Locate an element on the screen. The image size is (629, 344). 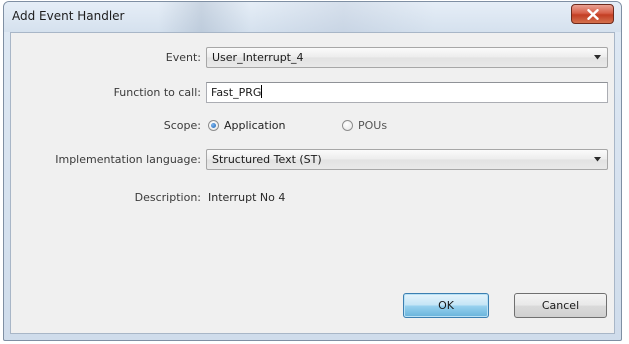
scope-radio-pous: POUs is located at coordinates (364, 125).